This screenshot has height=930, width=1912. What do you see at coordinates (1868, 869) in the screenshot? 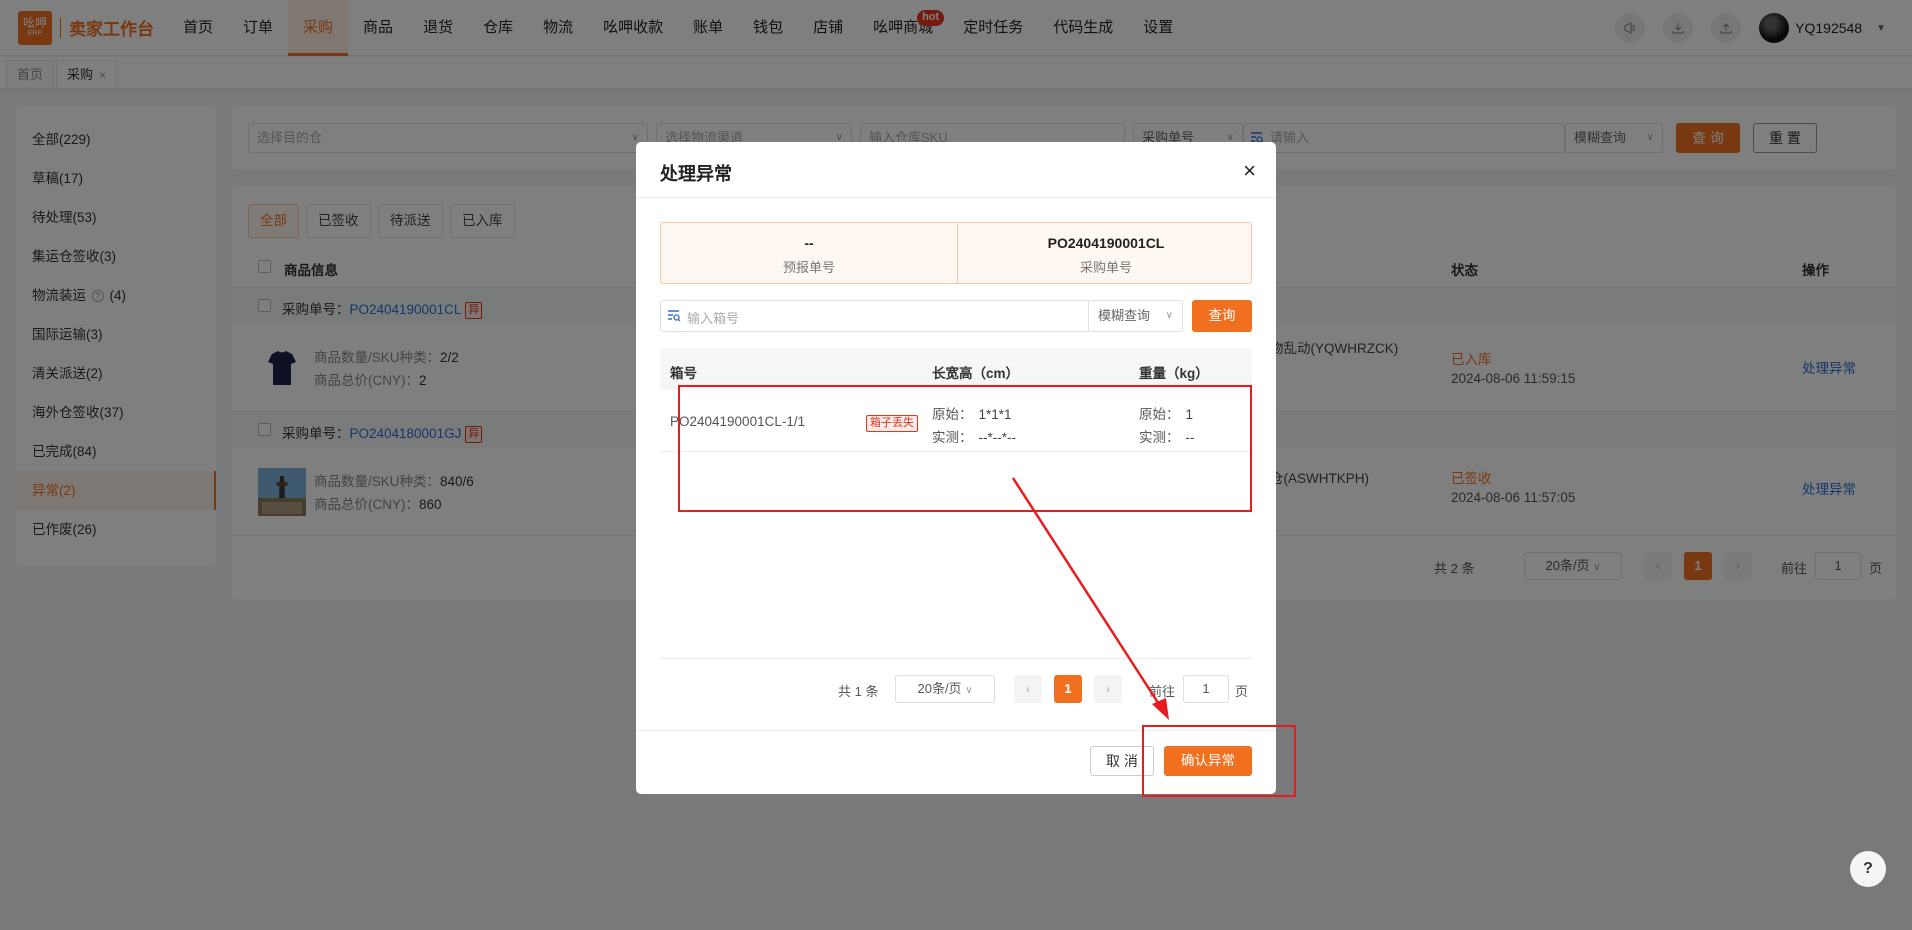
I see `help-button: ?` at bounding box center [1868, 869].